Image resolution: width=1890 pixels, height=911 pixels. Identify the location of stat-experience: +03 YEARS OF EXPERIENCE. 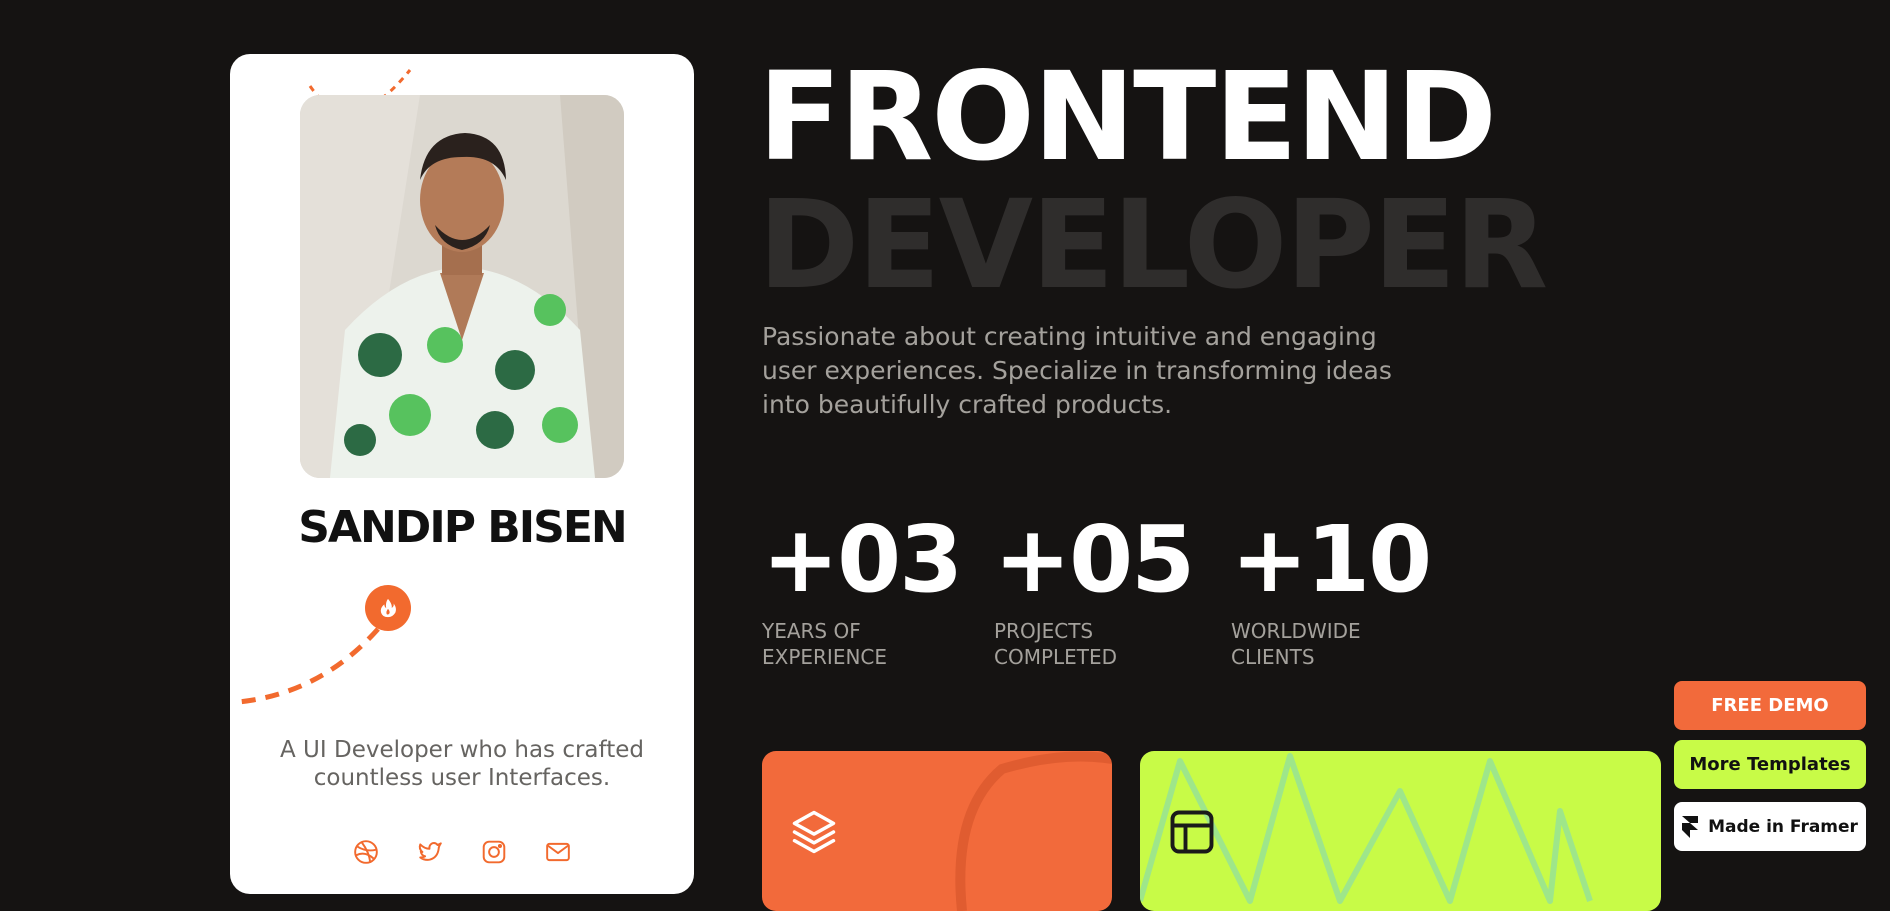
(862, 588).